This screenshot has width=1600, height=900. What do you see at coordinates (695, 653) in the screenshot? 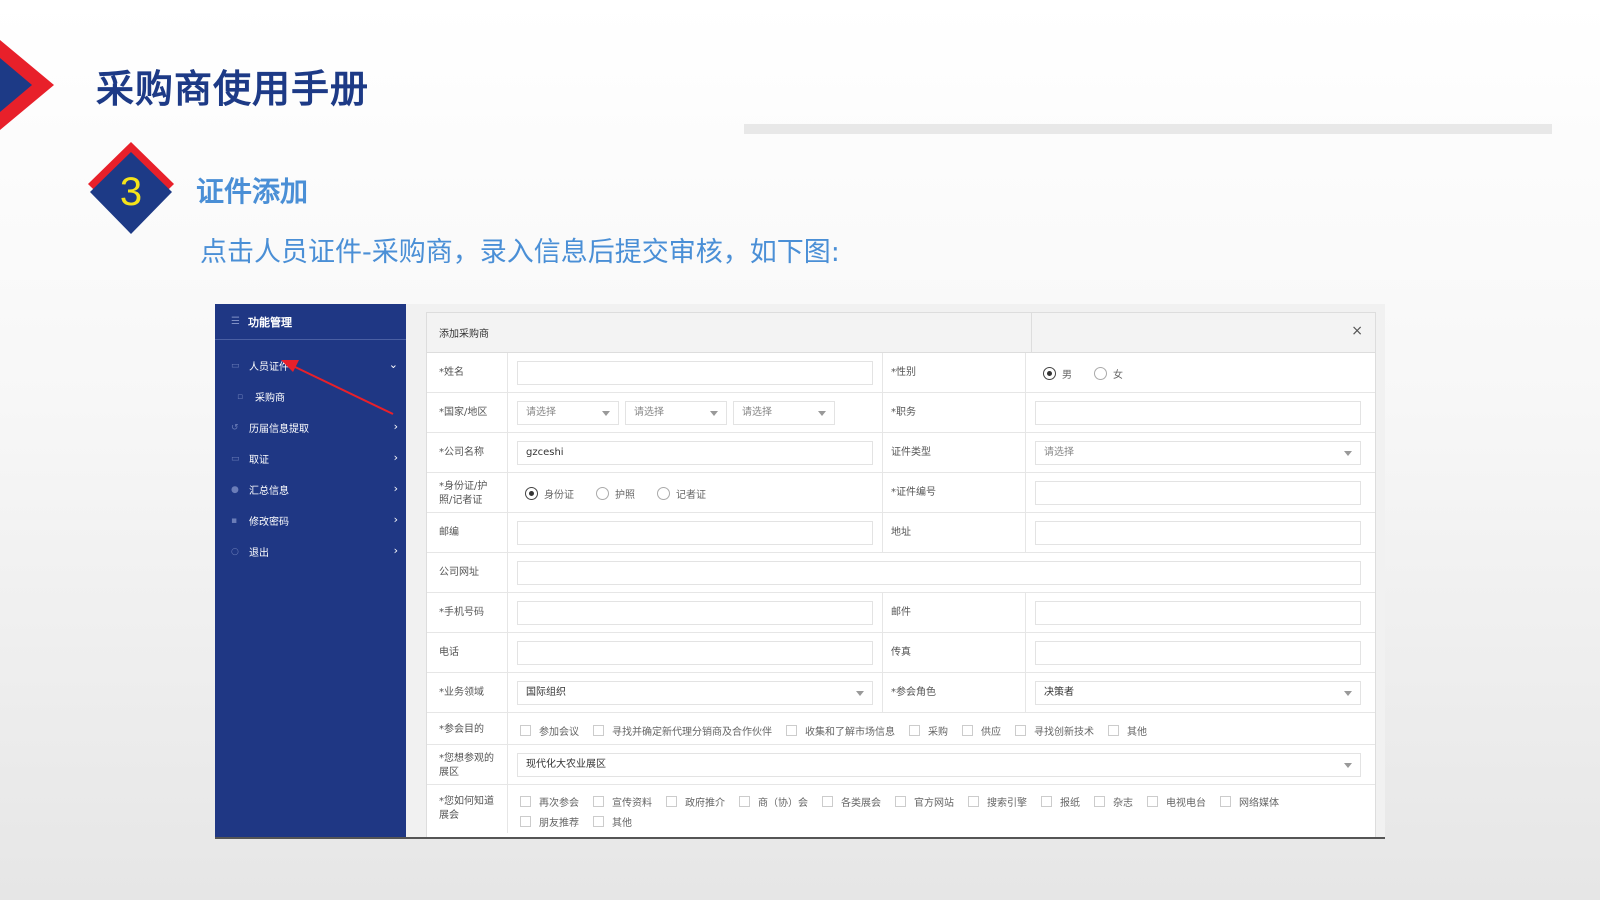
I see `phone-input` at bounding box center [695, 653].